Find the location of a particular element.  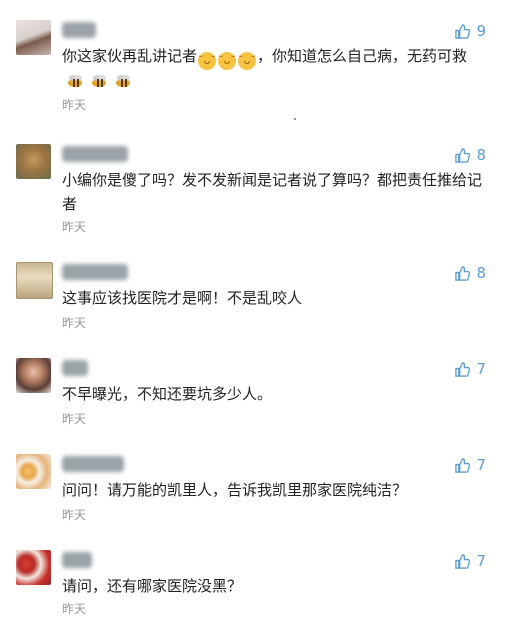

comment-text: 小编你是傻了吗？发不发新闻是记者说了算吗？都把责任推给记者 is located at coordinates (272, 192).